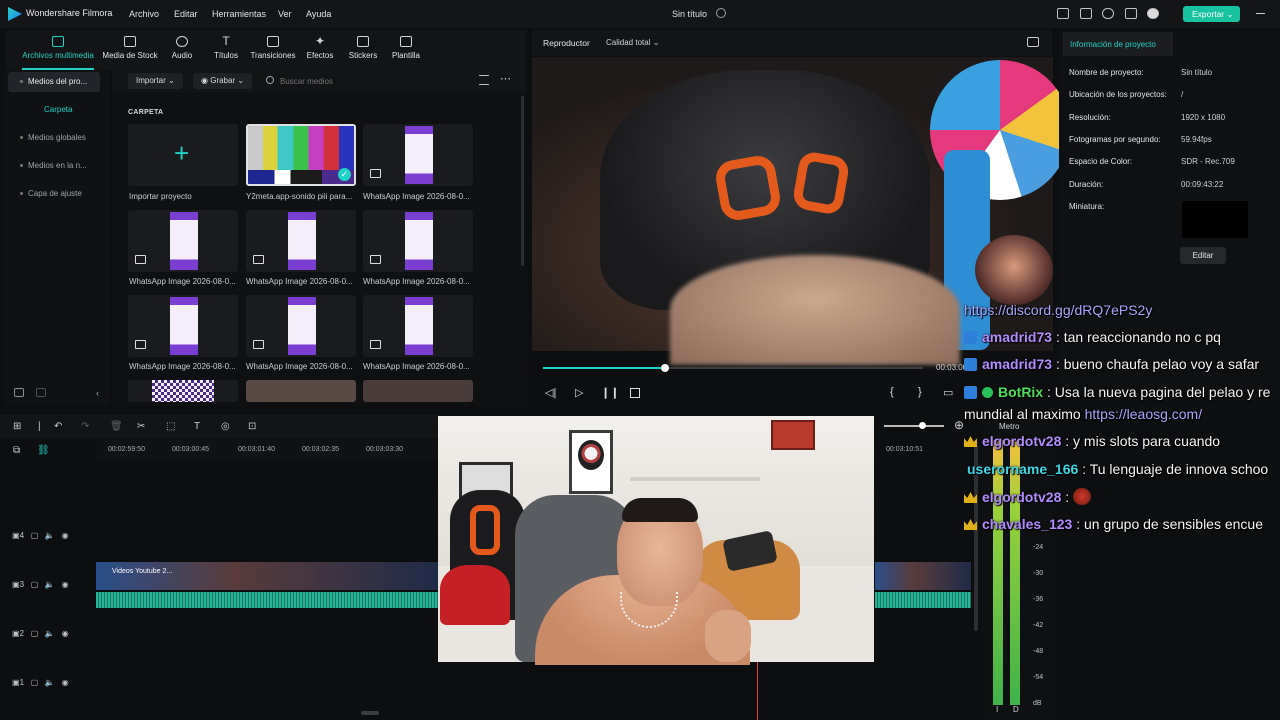 The image size is (1280, 720). What do you see at coordinates (141, 426) in the screenshot?
I see `scissors-icon: ✂` at bounding box center [141, 426].